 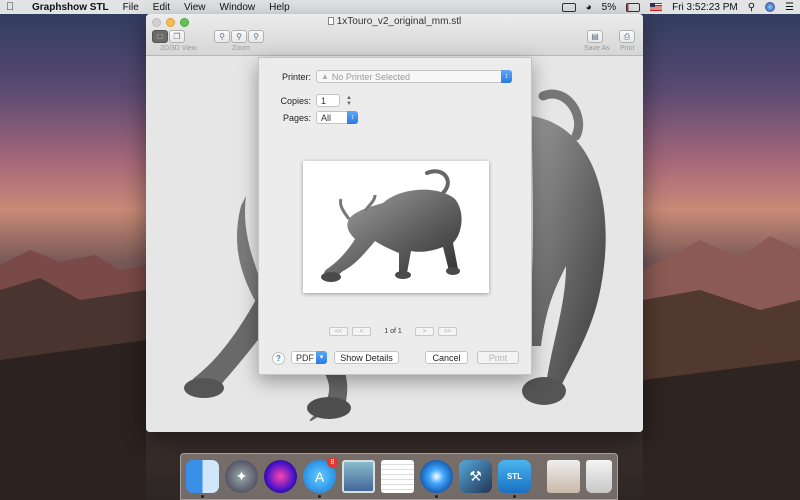 I want to click on help-button: ?, so click(x=278, y=358).